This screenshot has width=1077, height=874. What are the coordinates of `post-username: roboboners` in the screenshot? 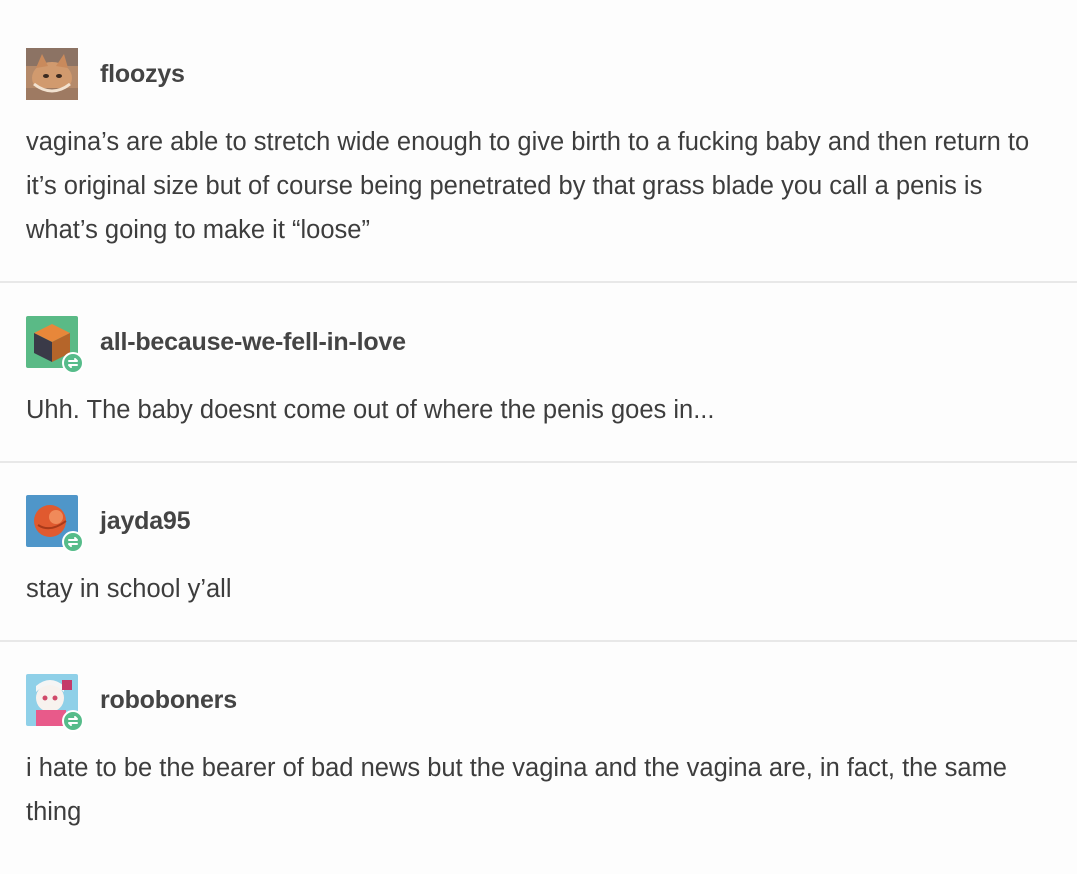 It's located at (168, 700).